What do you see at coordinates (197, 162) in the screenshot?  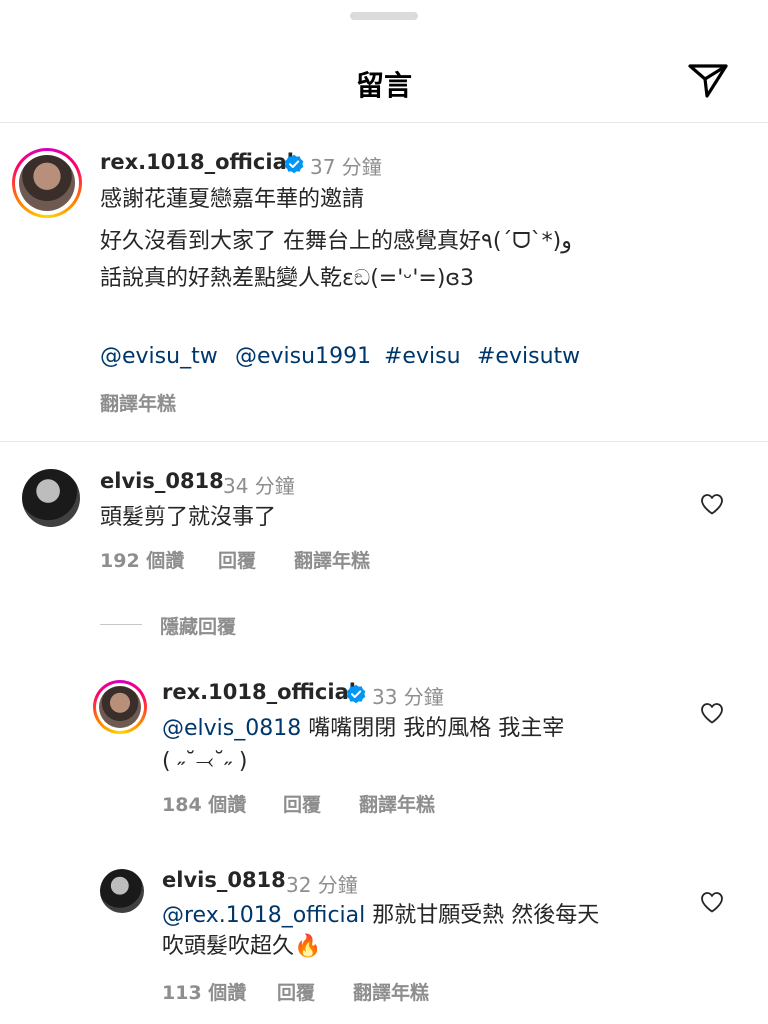 I see `caption-username: rex.1018_official` at bounding box center [197, 162].